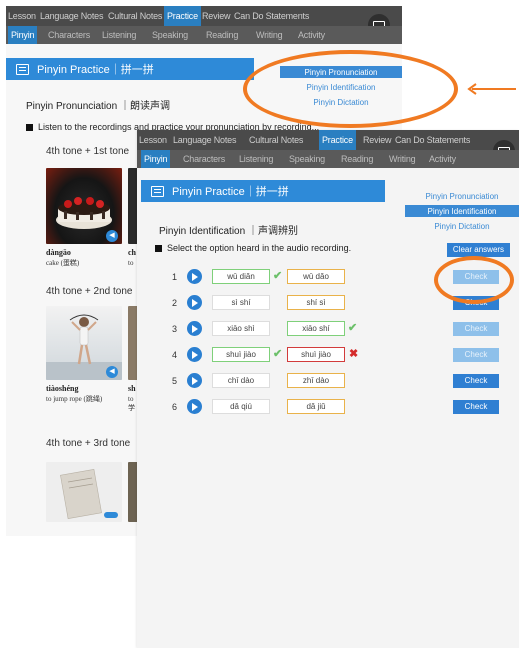 The image size is (521, 648). I want to click on option-b: xiāo shí, so click(316, 328).